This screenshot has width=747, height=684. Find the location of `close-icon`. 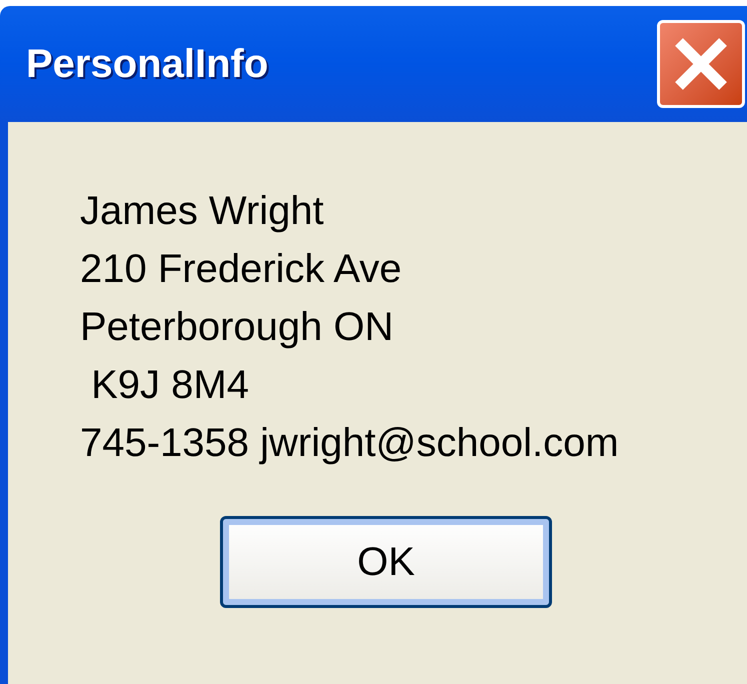

close-icon is located at coordinates (701, 64).